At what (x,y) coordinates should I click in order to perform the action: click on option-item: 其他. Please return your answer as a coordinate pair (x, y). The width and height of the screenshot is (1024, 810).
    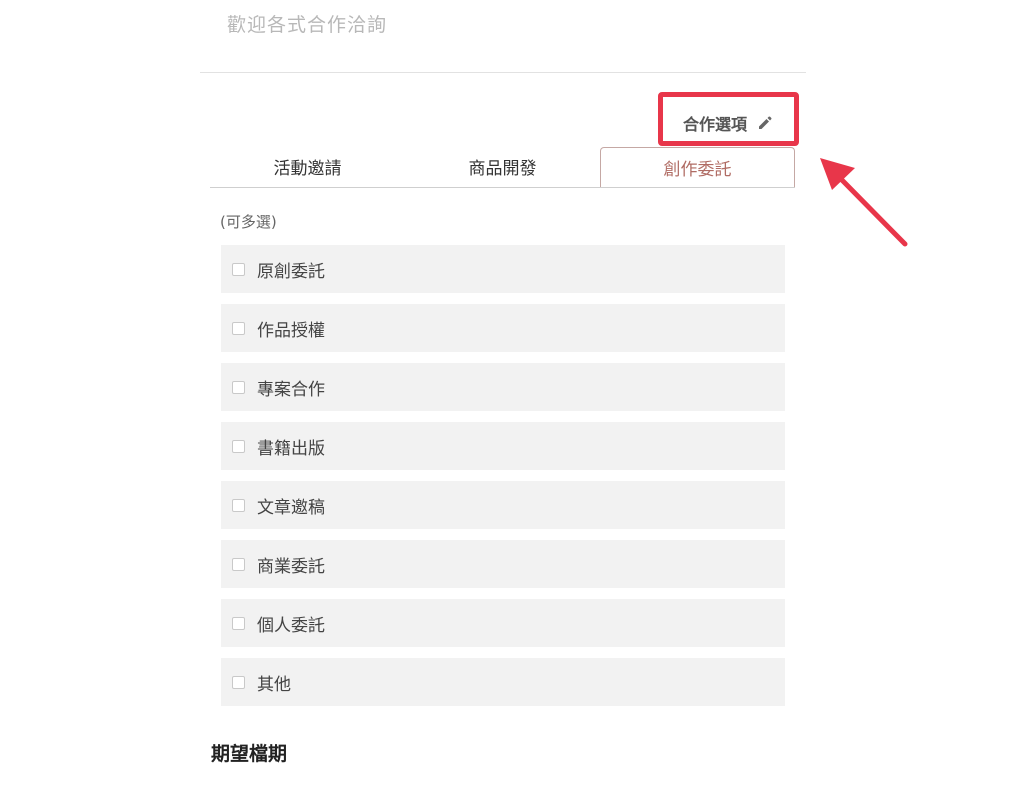
    Looking at the image, I should click on (503, 682).